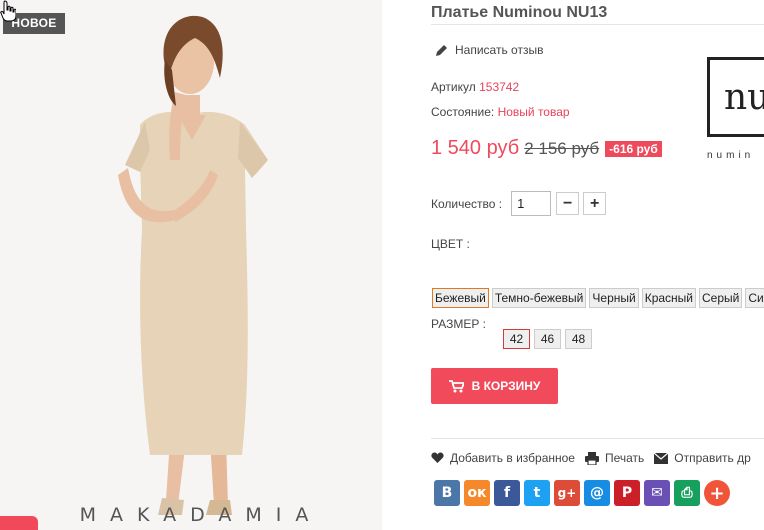 The height and width of the screenshot is (530, 764). What do you see at coordinates (567, 493) in the screenshot?
I see `google-plus-icon: g+` at bounding box center [567, 493].